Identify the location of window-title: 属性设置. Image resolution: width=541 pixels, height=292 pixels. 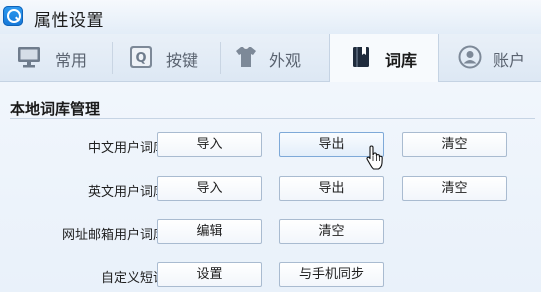
(69, 21).